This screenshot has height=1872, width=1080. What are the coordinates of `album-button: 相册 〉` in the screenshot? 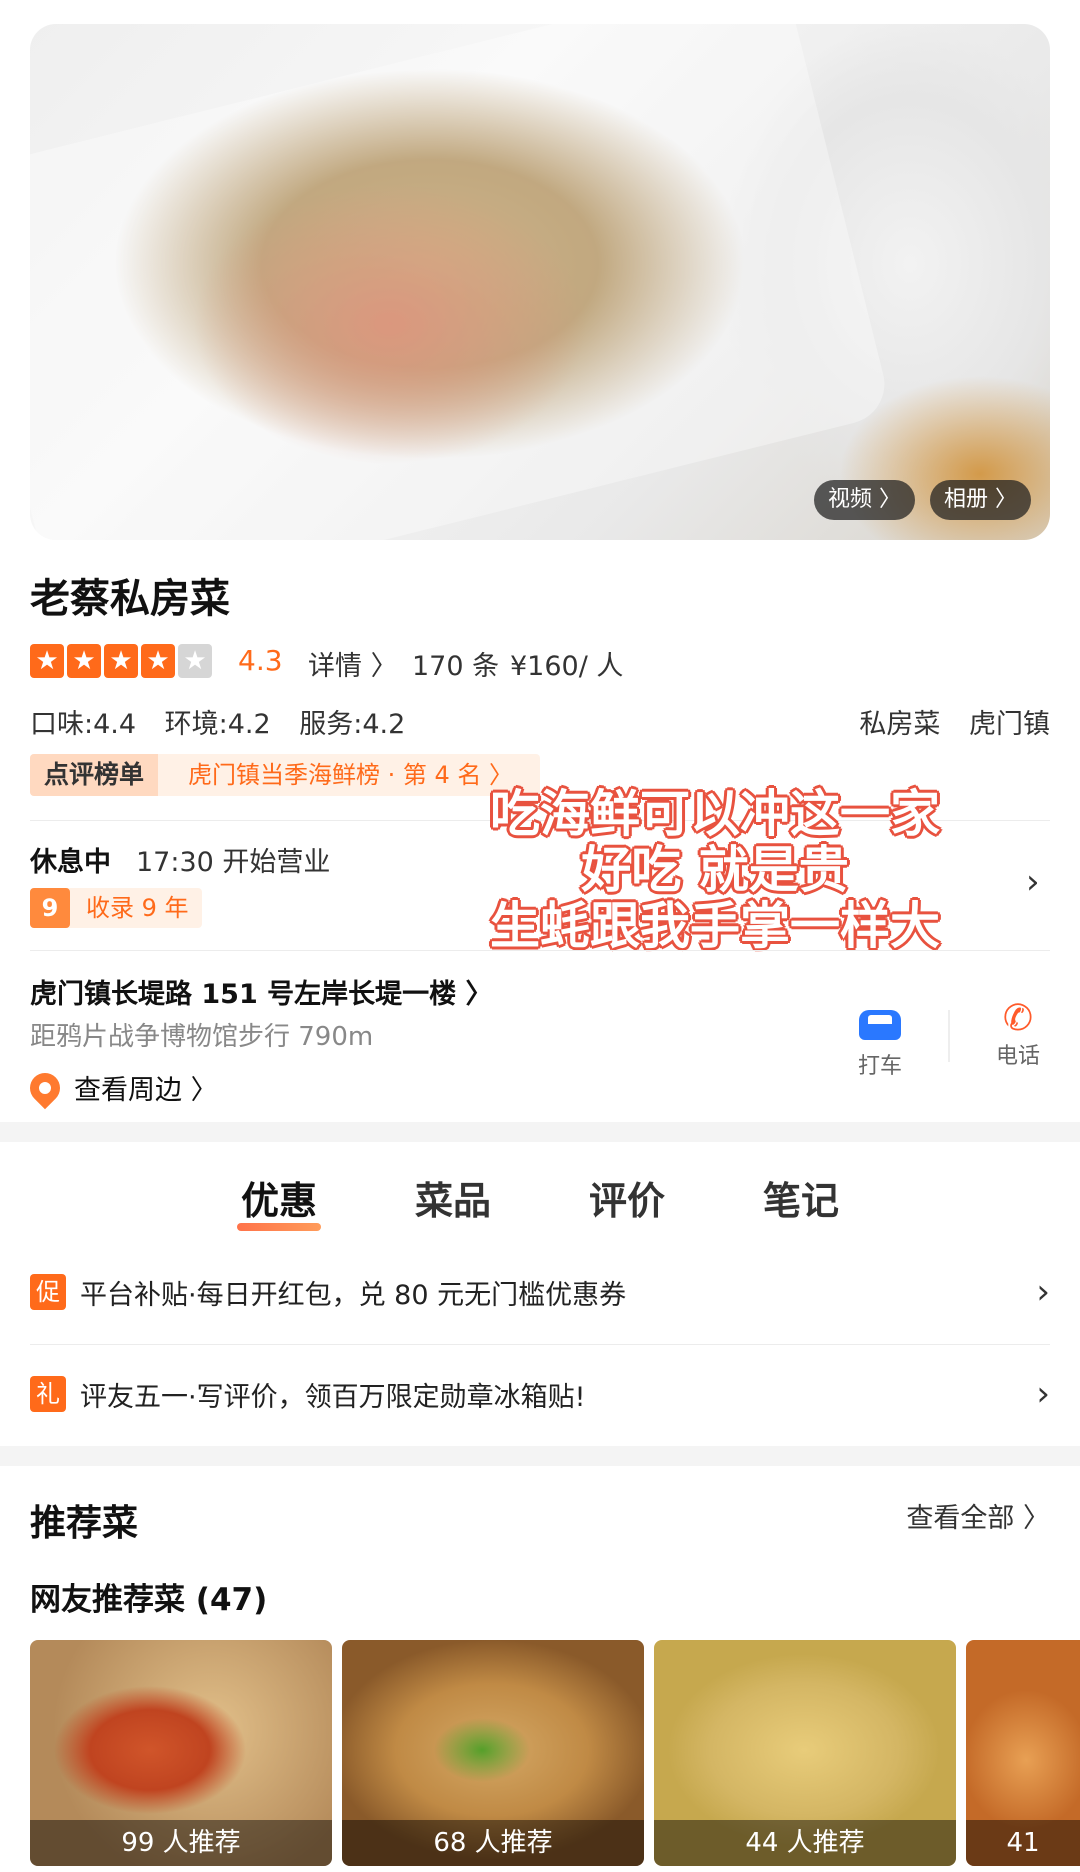 It's located at (980, 500).